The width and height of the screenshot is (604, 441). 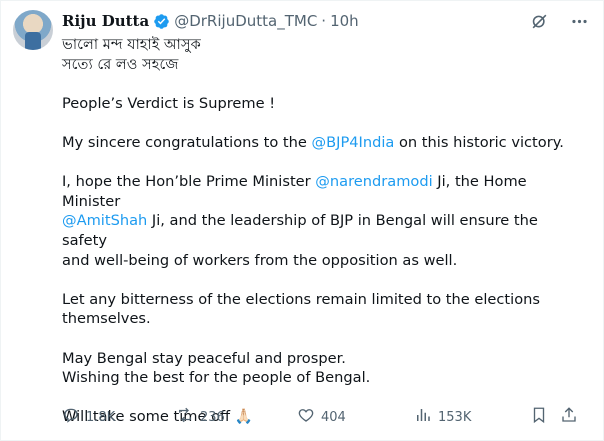 I want to click on bengali-line-2: সত্যে রে লও সহজে, so click(x=120, y=64).